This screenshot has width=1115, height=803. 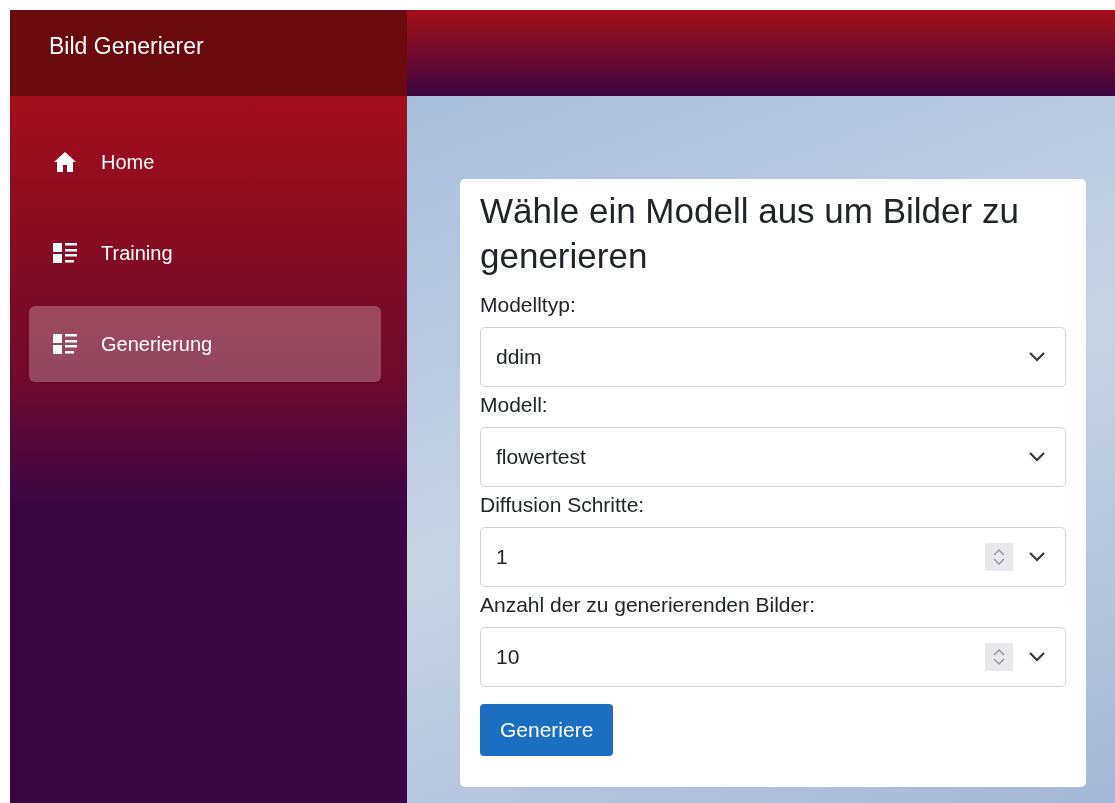 What do you see at coordinates (773, 356) in the screenshot?
I see `select-field: ddim` at bounding box center [773, 356].